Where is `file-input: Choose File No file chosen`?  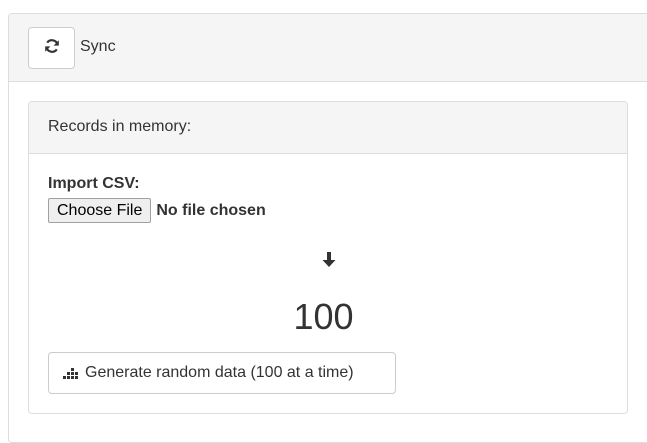 file-input: Choose File No file chosen is located at coordinates (157, 210).